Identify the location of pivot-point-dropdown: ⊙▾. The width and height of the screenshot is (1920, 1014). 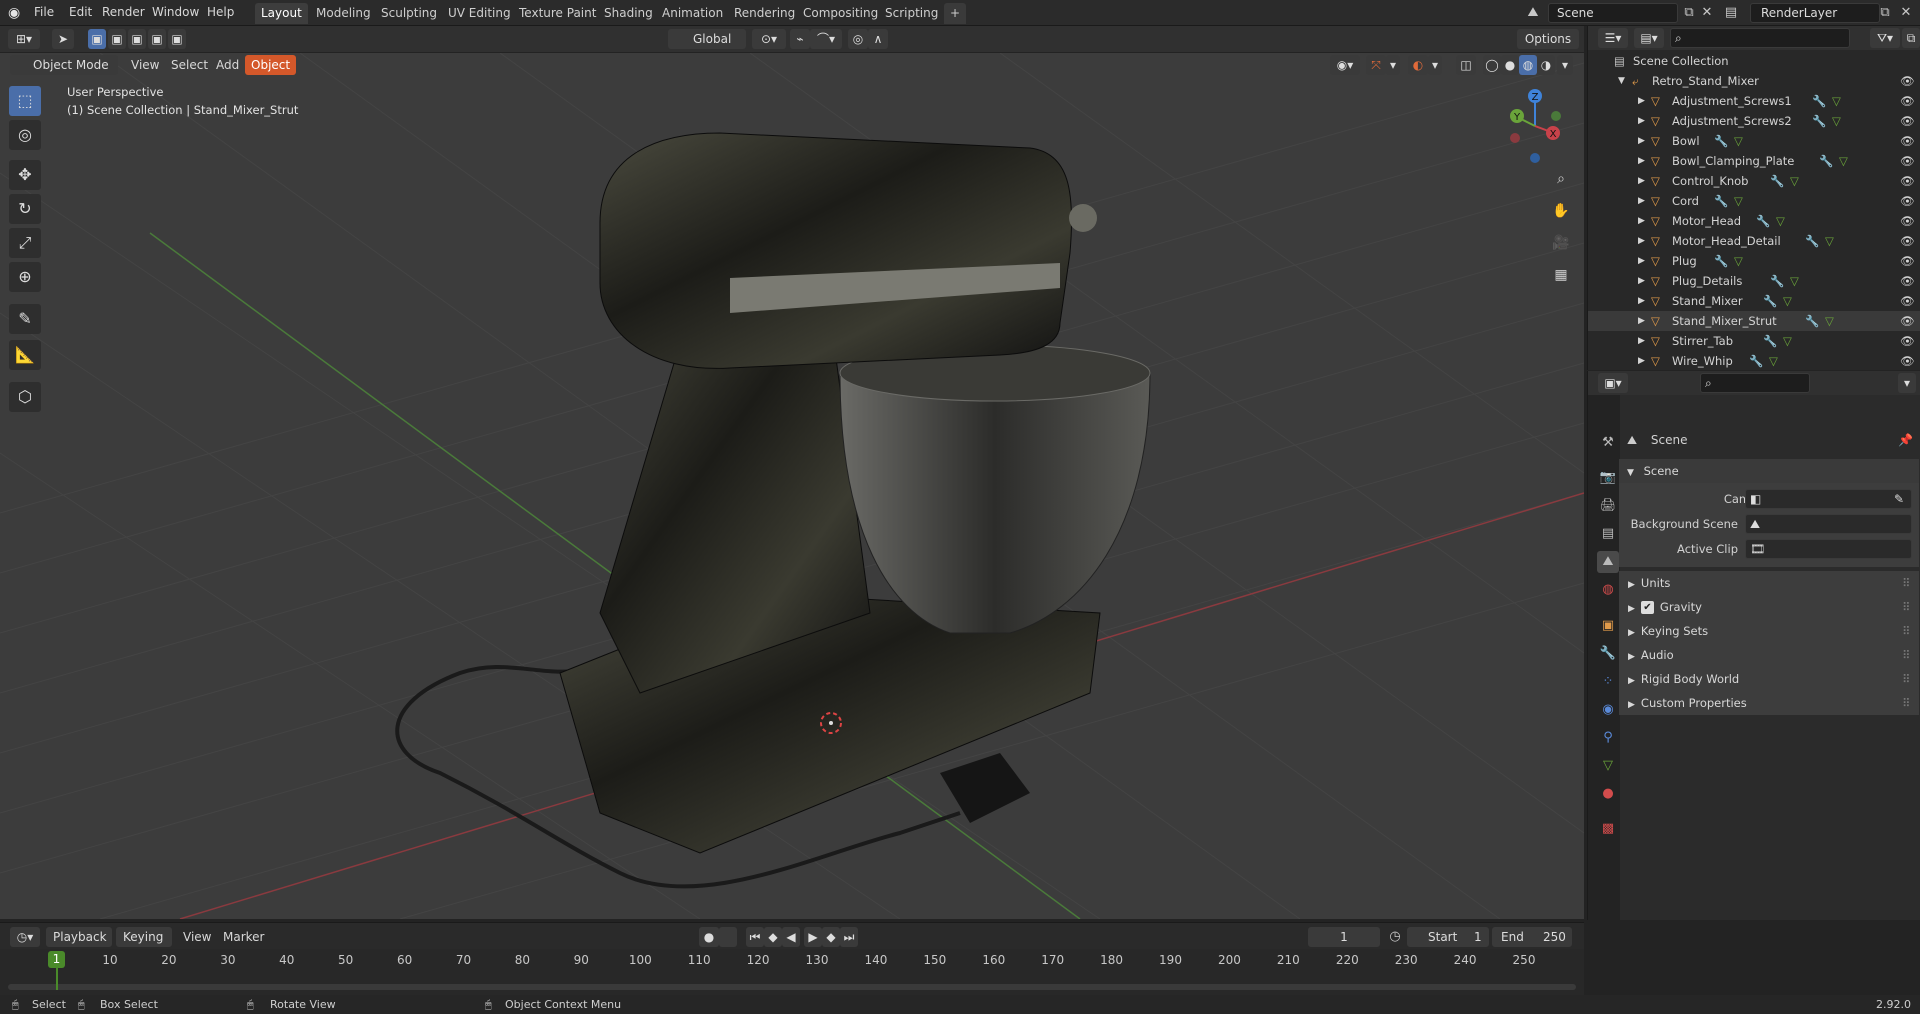
(769, 39).